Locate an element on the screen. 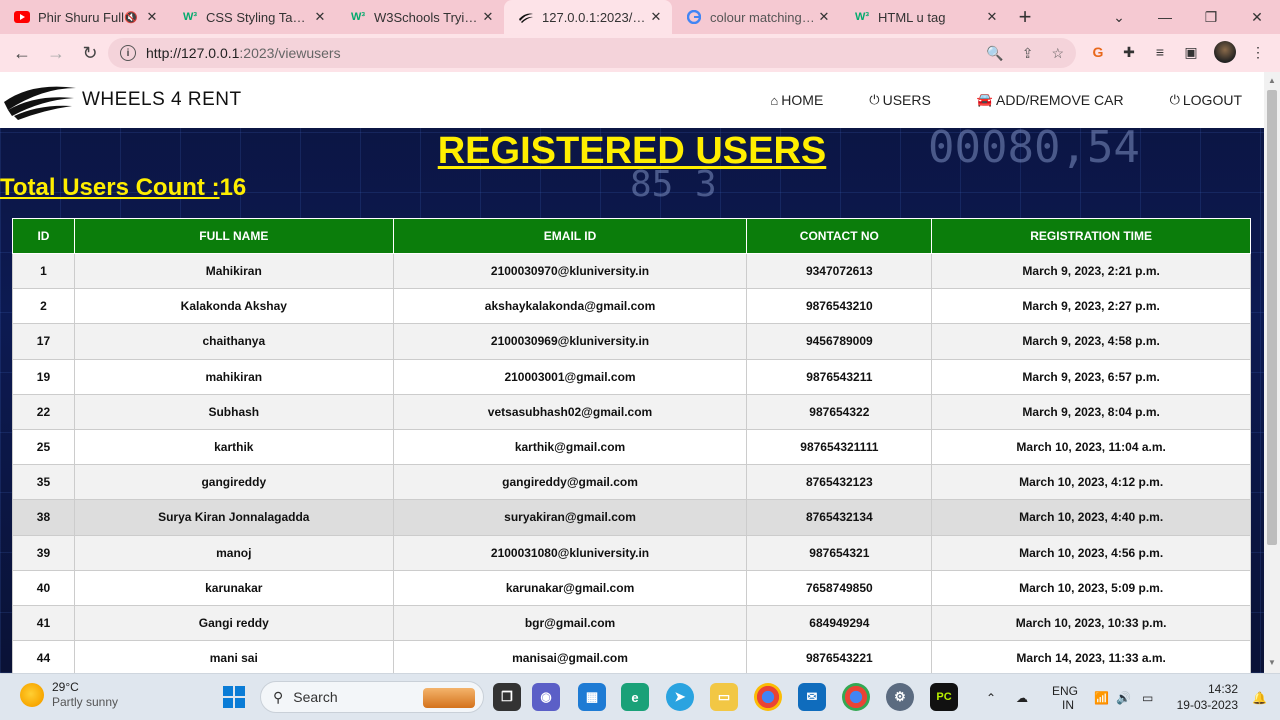 The width and height of the screenshot is (1280, 720). menu-kebab-icon: ⋮ is located at coordinates (1258, 52).